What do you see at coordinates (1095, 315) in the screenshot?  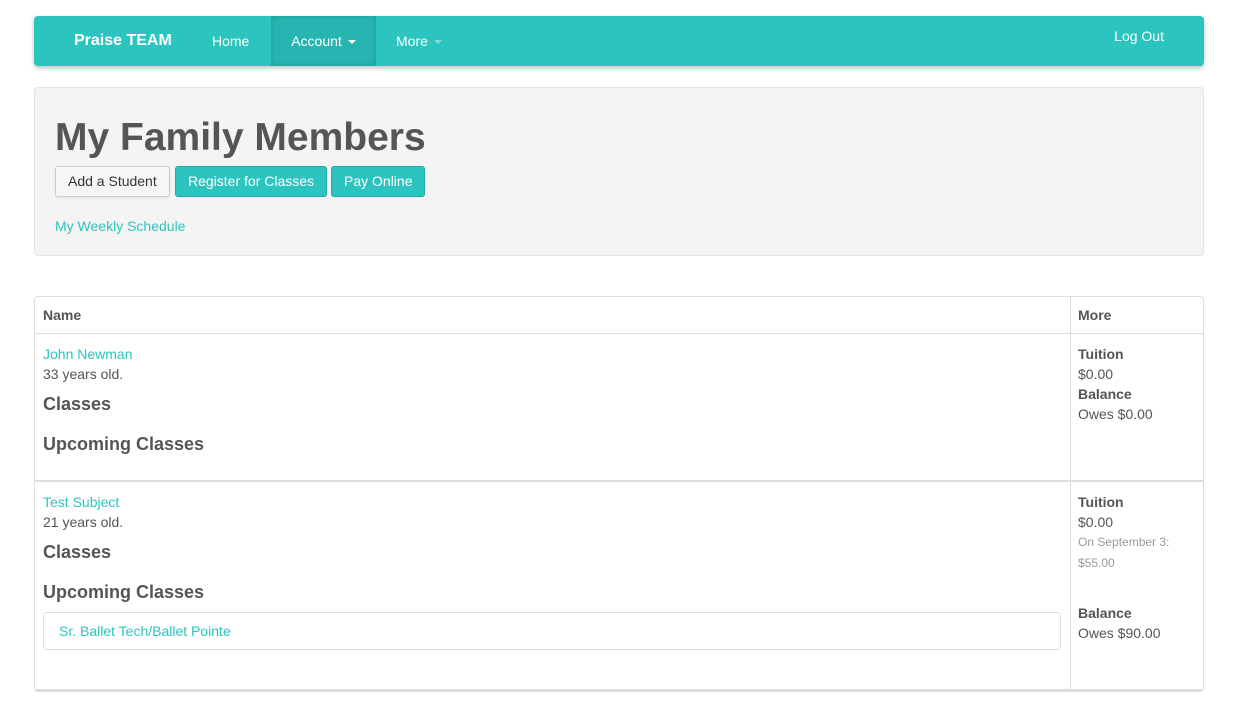 I see `column-header-more: More` at bounding box center [1095, 315].